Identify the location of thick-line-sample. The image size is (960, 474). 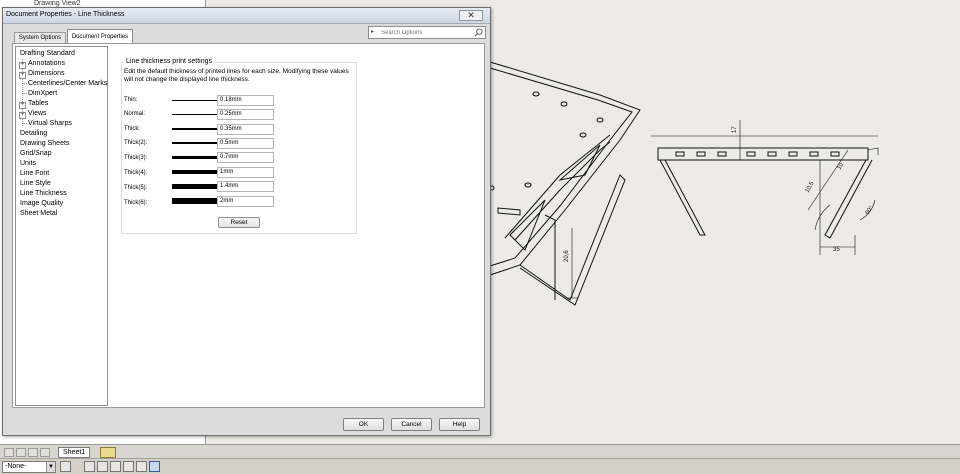
(195, 129).